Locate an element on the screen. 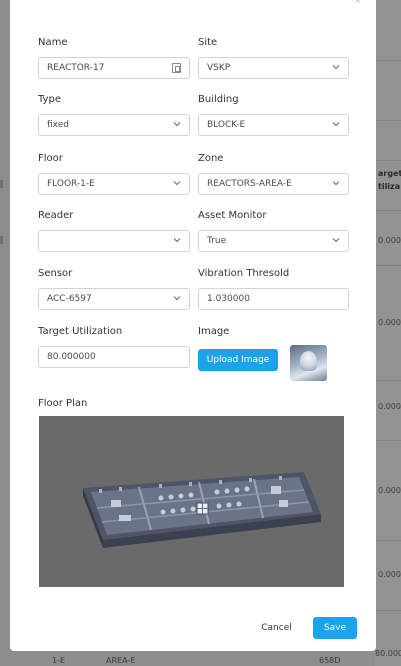  floor-label: Floor is located at coordinates (50, 158).